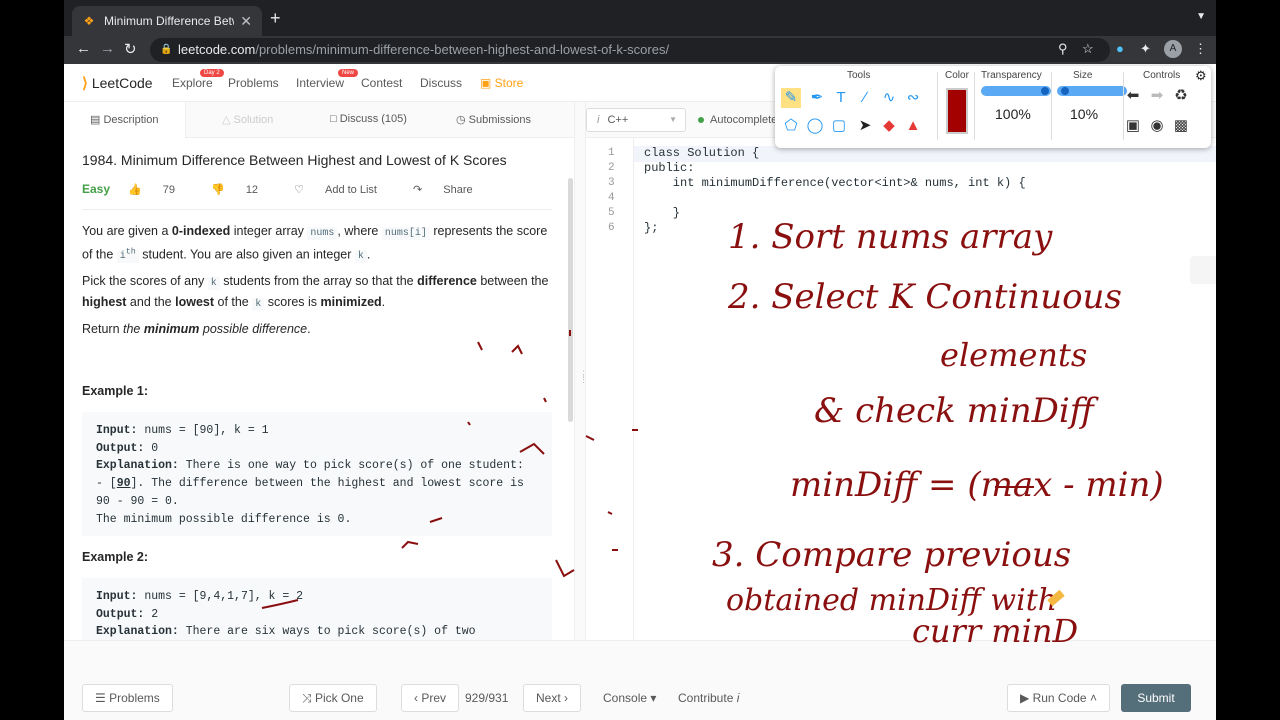 The height and width of the screenshot is (720, 1280). What do you see at coordinates (1092, 91) in the screenshot?
I see `size-slider` at bounding box center [1092, 91].